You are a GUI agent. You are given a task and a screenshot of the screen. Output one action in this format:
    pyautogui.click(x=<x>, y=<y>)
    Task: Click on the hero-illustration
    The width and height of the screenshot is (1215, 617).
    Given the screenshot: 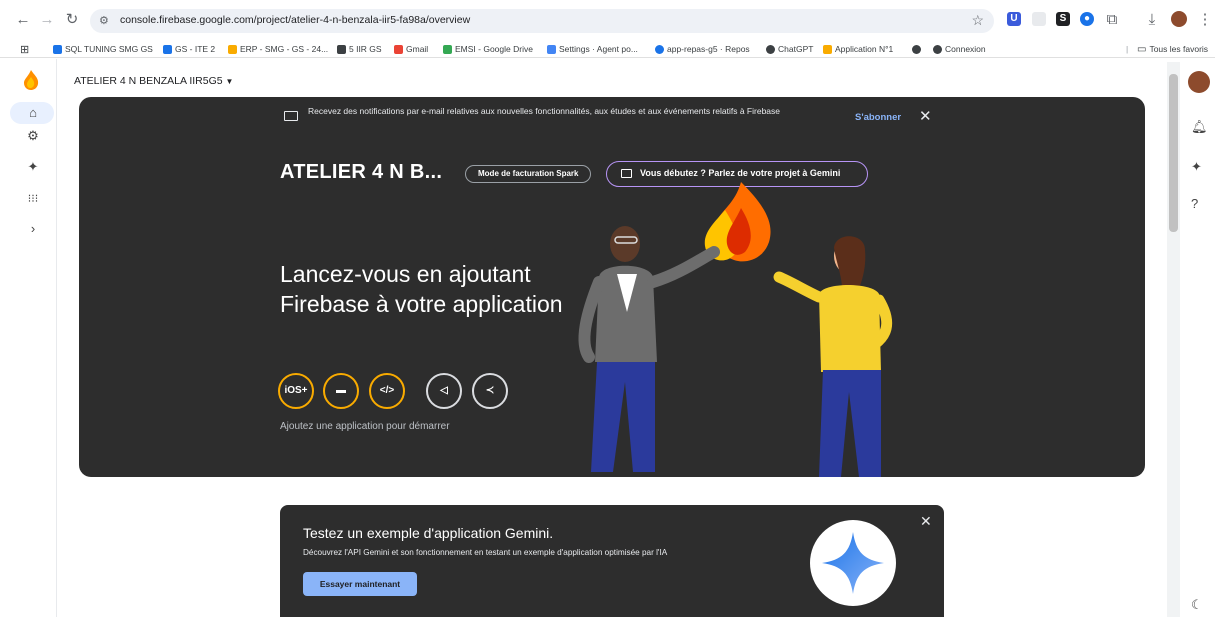 What is the action you would take?
    pyautogui.click(x=735, y=329)
    